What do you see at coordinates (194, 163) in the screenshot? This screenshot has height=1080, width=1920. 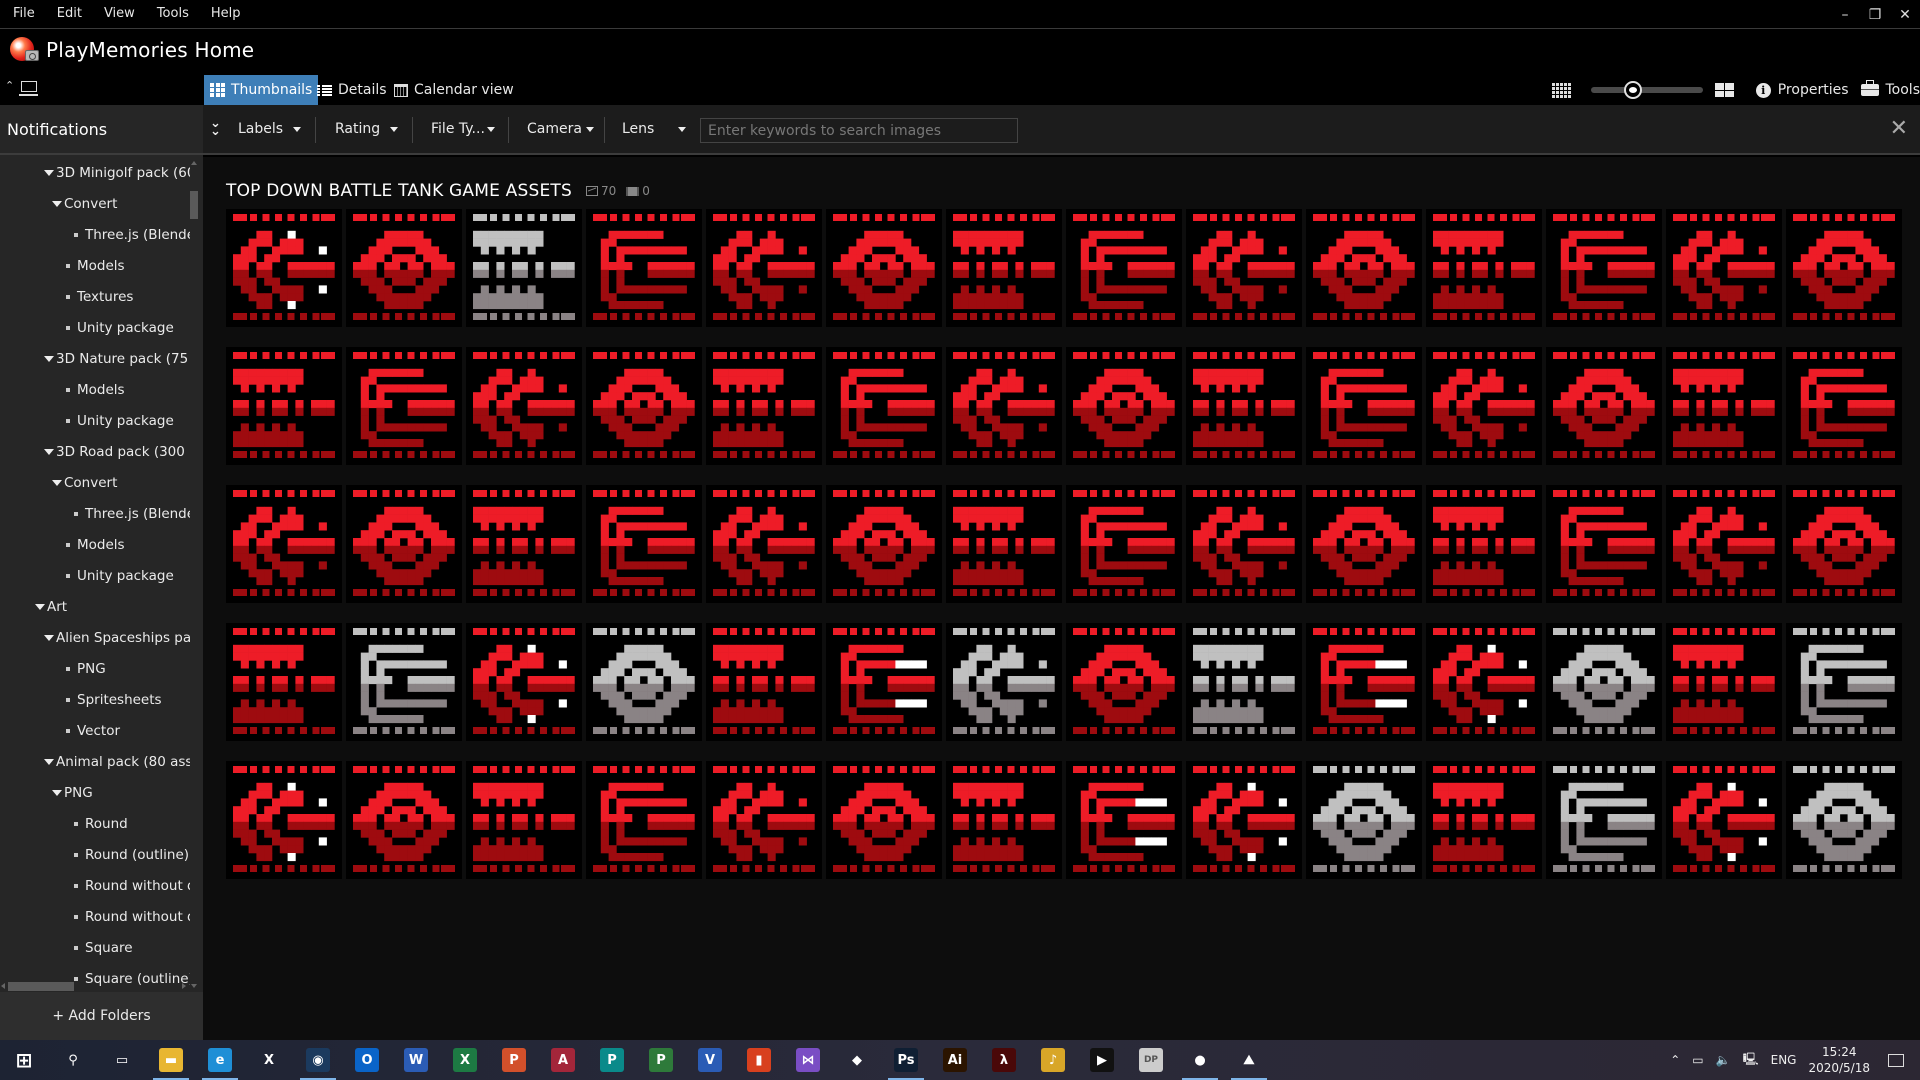 I see `scroll-up-arrow-icon` at bounding box center [194, 163].